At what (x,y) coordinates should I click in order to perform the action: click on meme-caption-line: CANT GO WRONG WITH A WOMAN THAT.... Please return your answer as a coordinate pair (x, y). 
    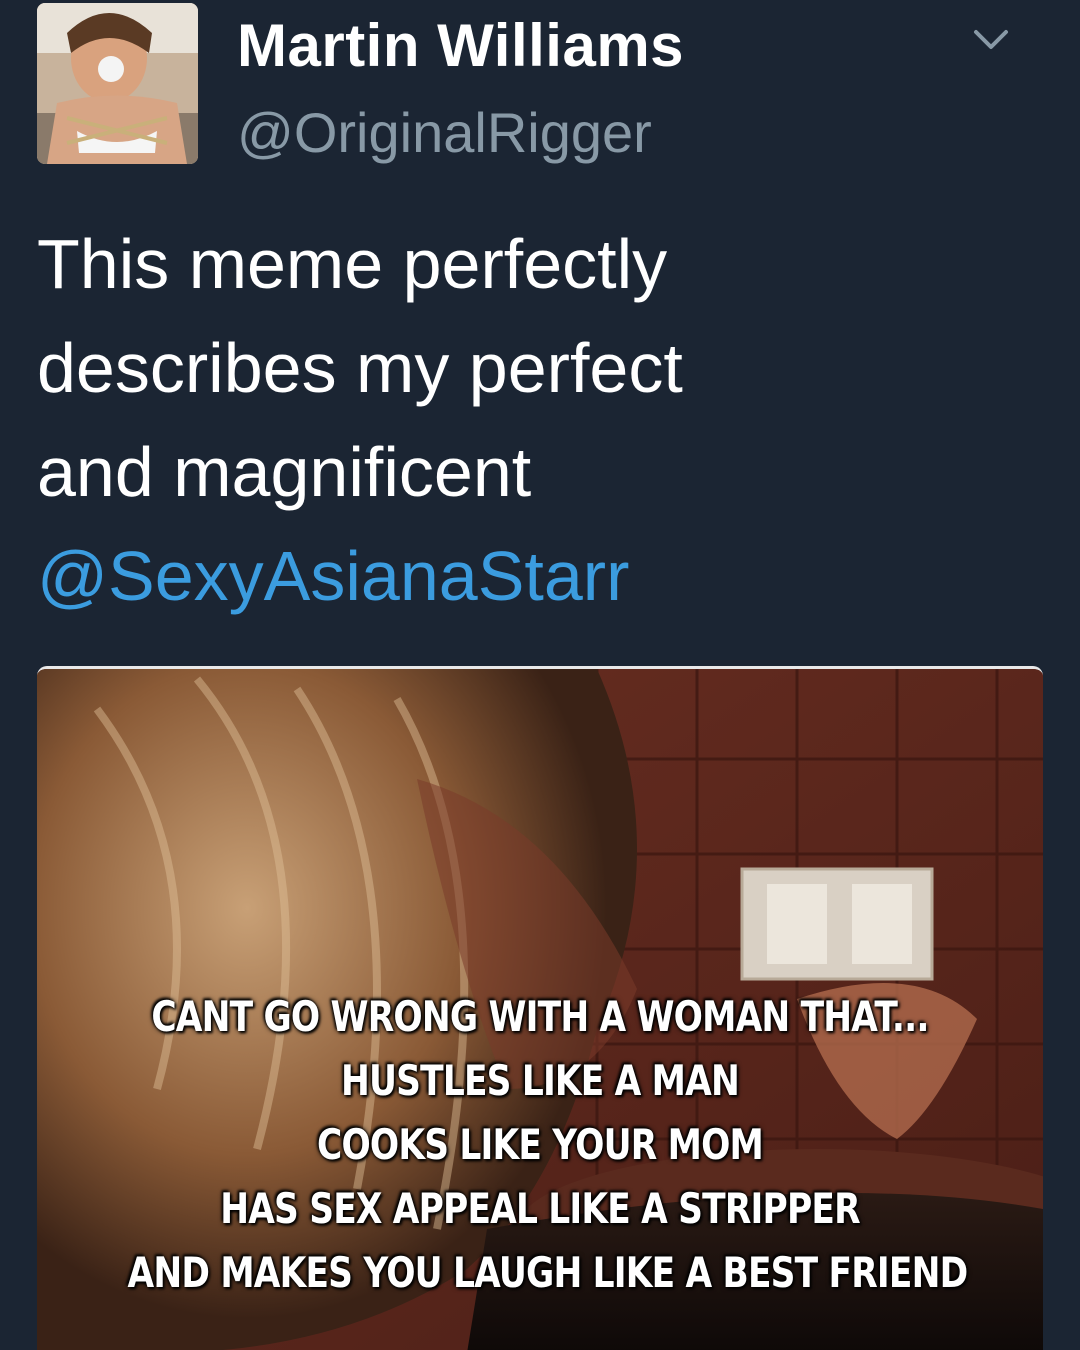
    Looking at the image, I should click on (540, 1016).